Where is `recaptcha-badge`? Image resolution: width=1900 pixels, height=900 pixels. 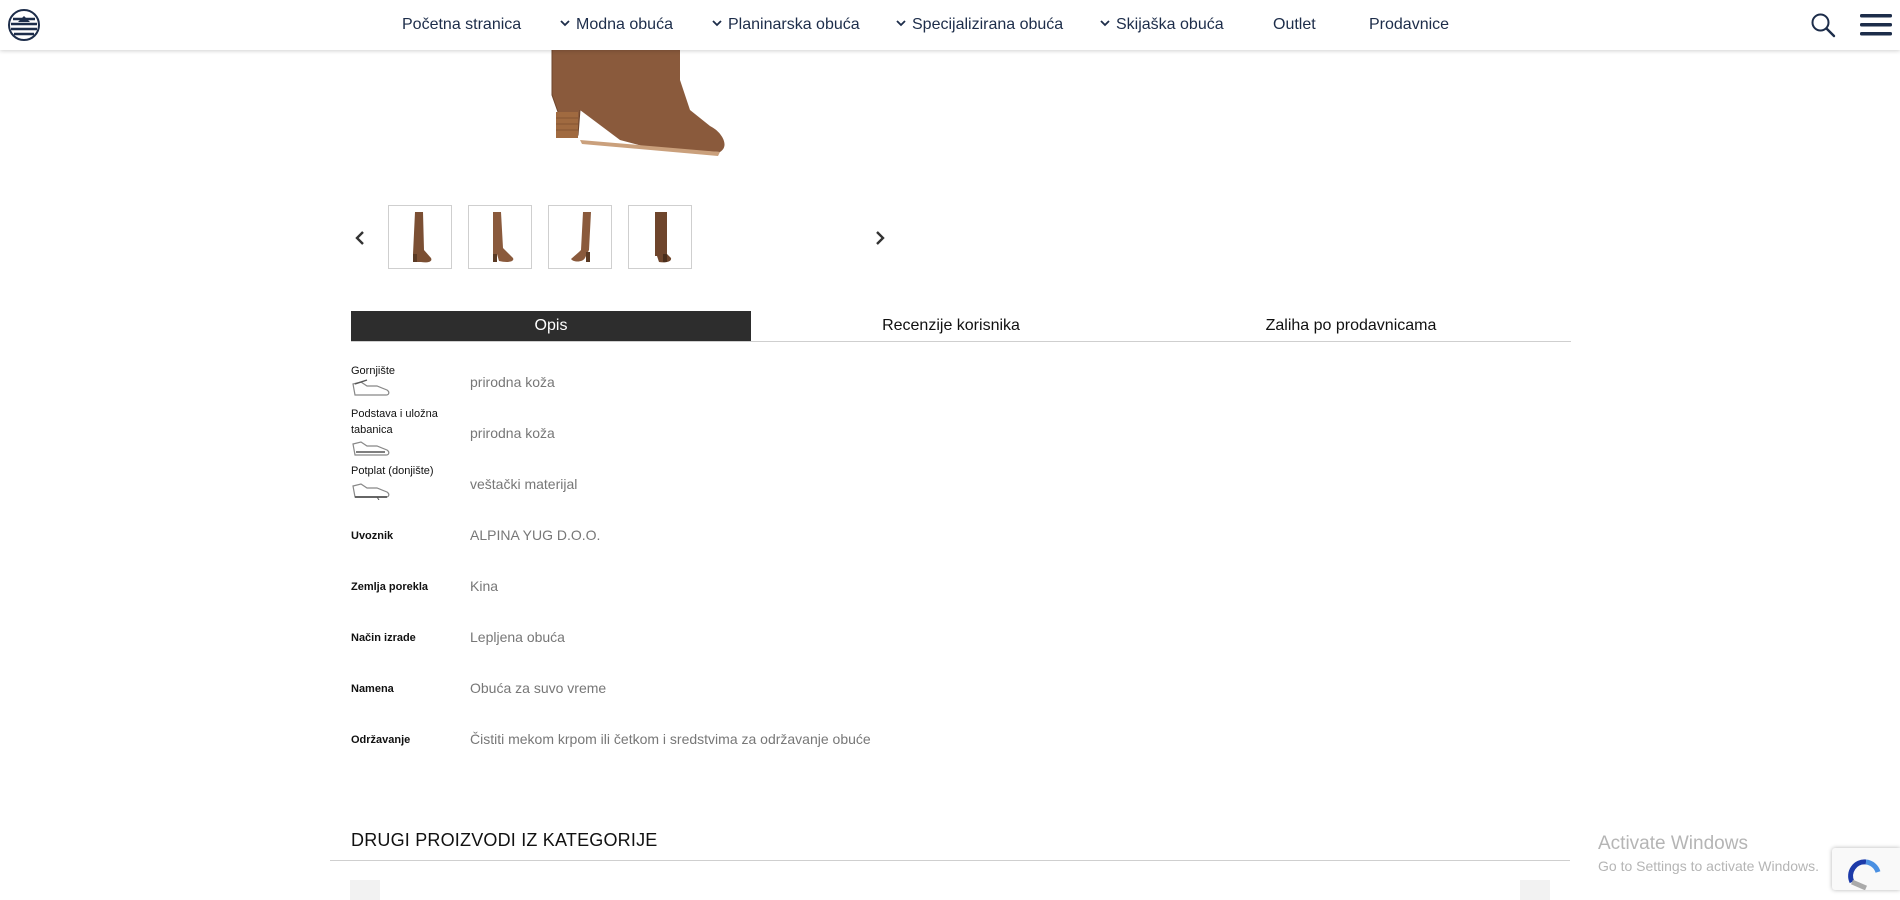
recaptcha-badge is located at coordinates (1866, 869).